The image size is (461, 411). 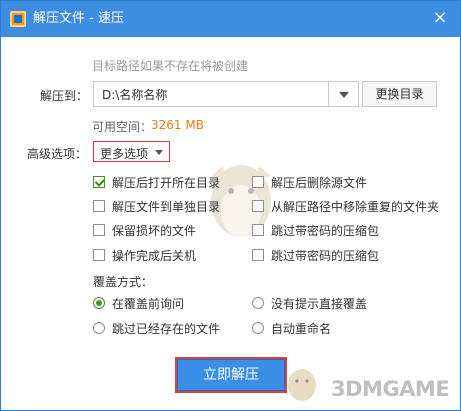 I want to click on checkbox-remove-duplicate-folder, so click(x=258, y=206).